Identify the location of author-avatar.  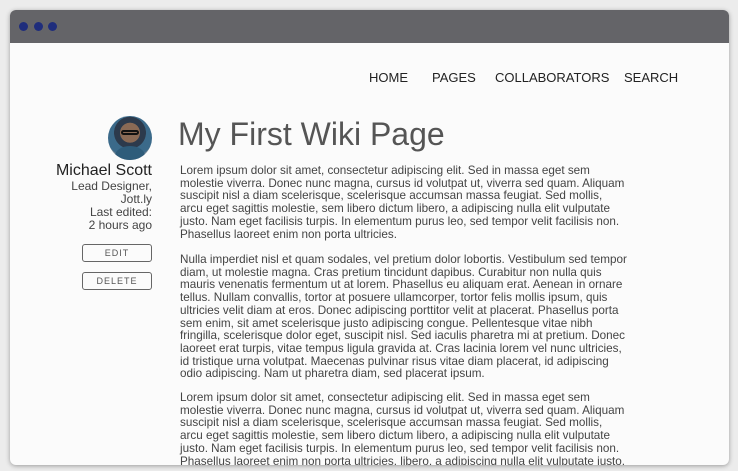
(130, 138).